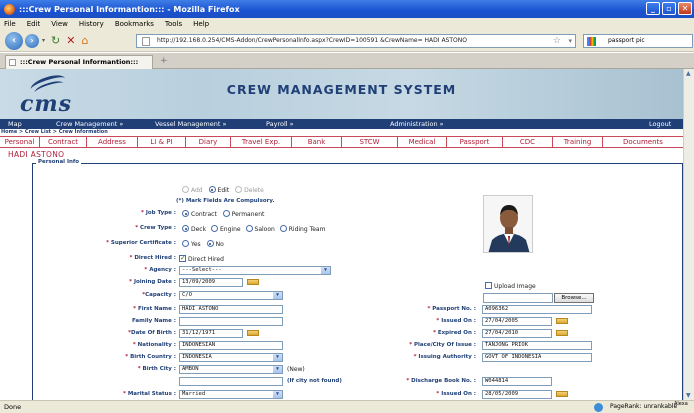  Describe the element at coordinates (154, 282) in the screenshot. I see `joining-date-label-text: Joining Date :` at that location.